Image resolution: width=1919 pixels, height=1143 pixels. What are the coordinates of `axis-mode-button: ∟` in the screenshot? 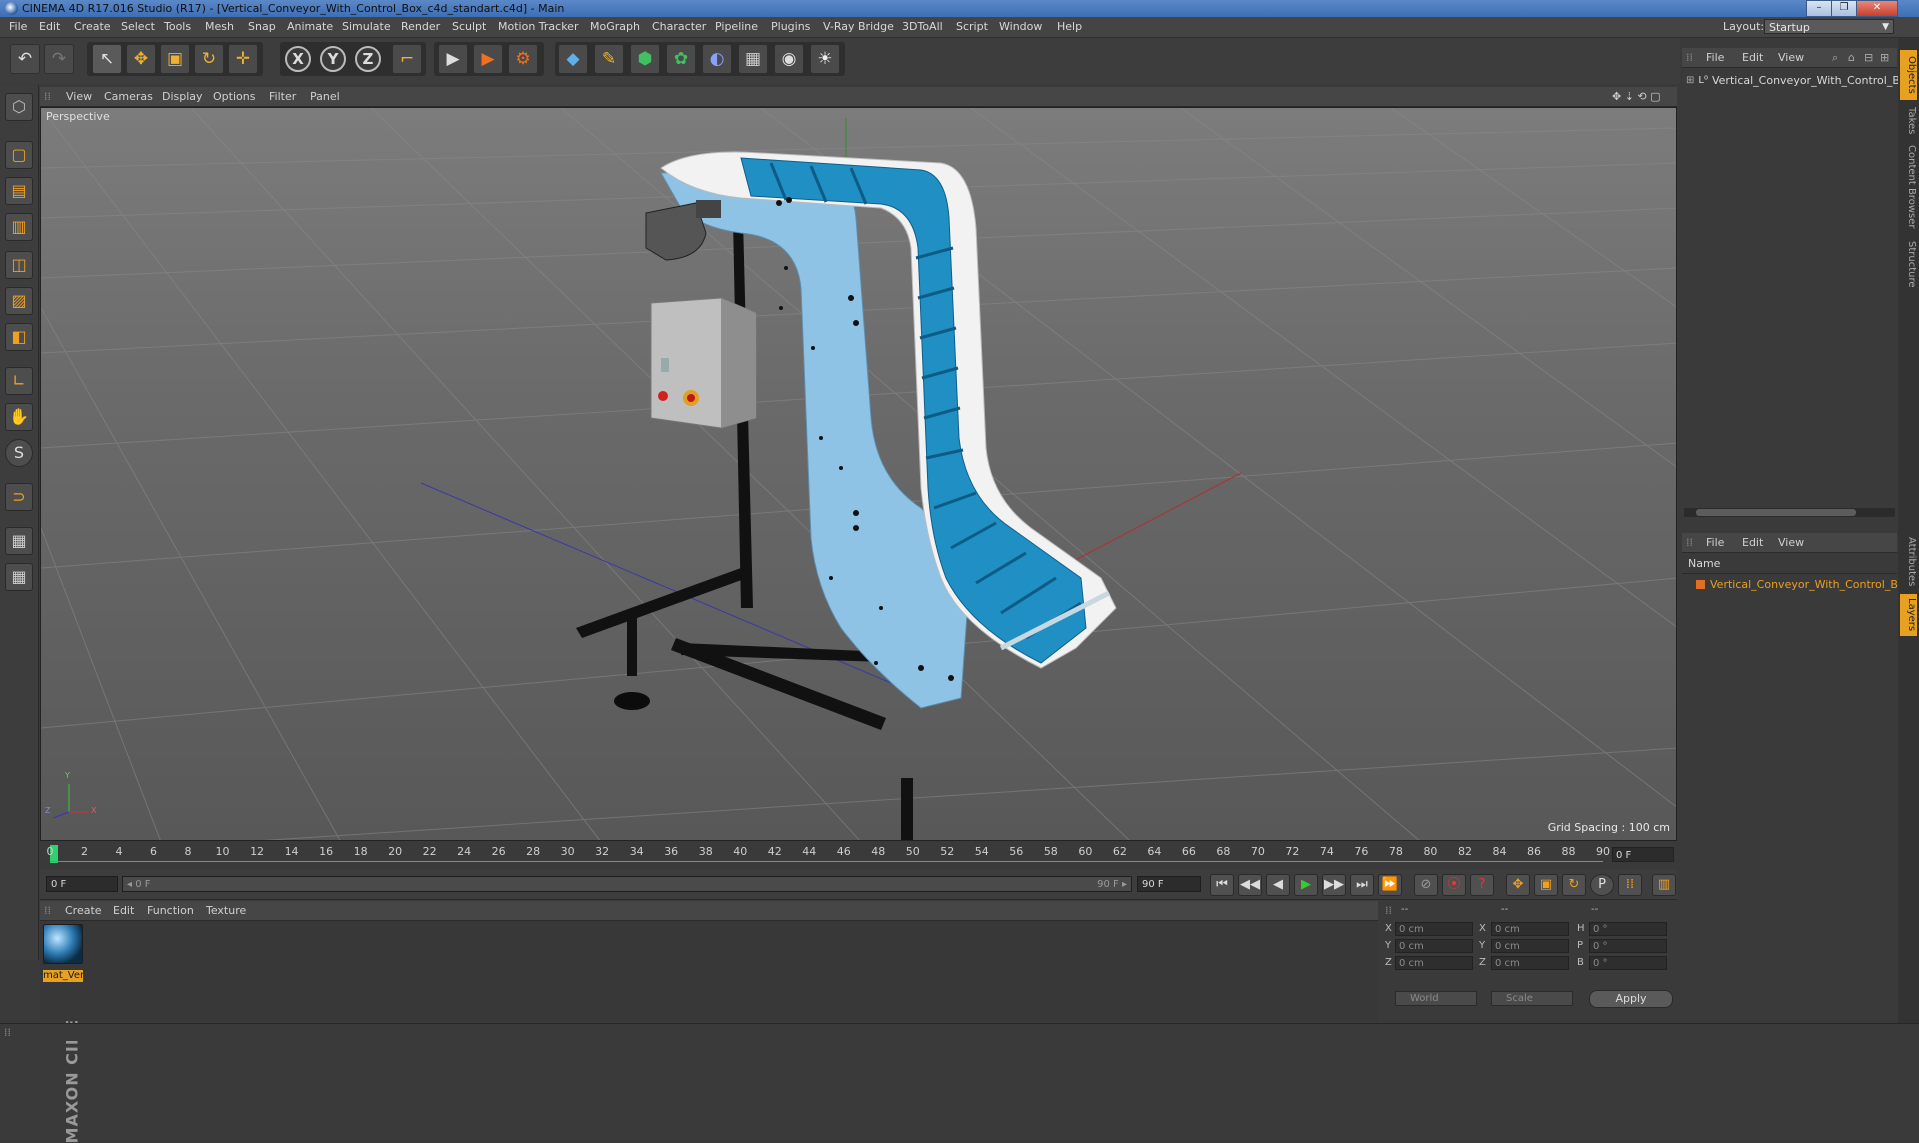 It's located at (19, 381).